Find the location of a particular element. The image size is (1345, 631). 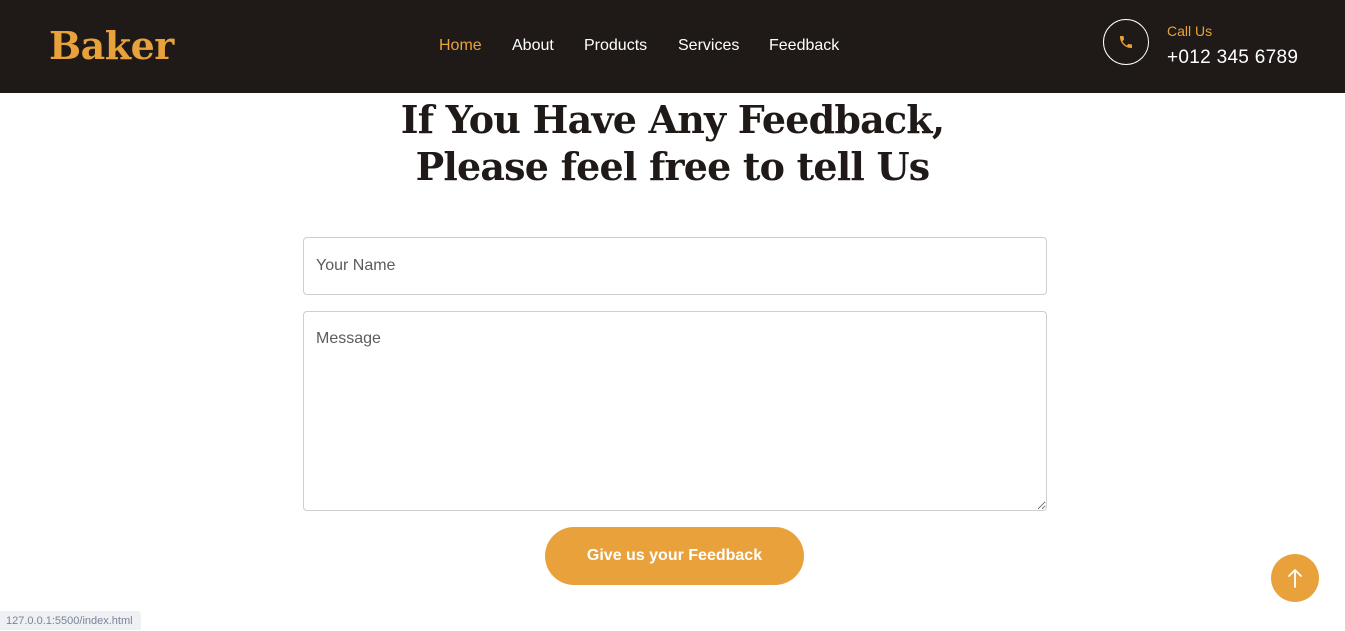

arrow-up-icon is located at coordinates (1295, 578).